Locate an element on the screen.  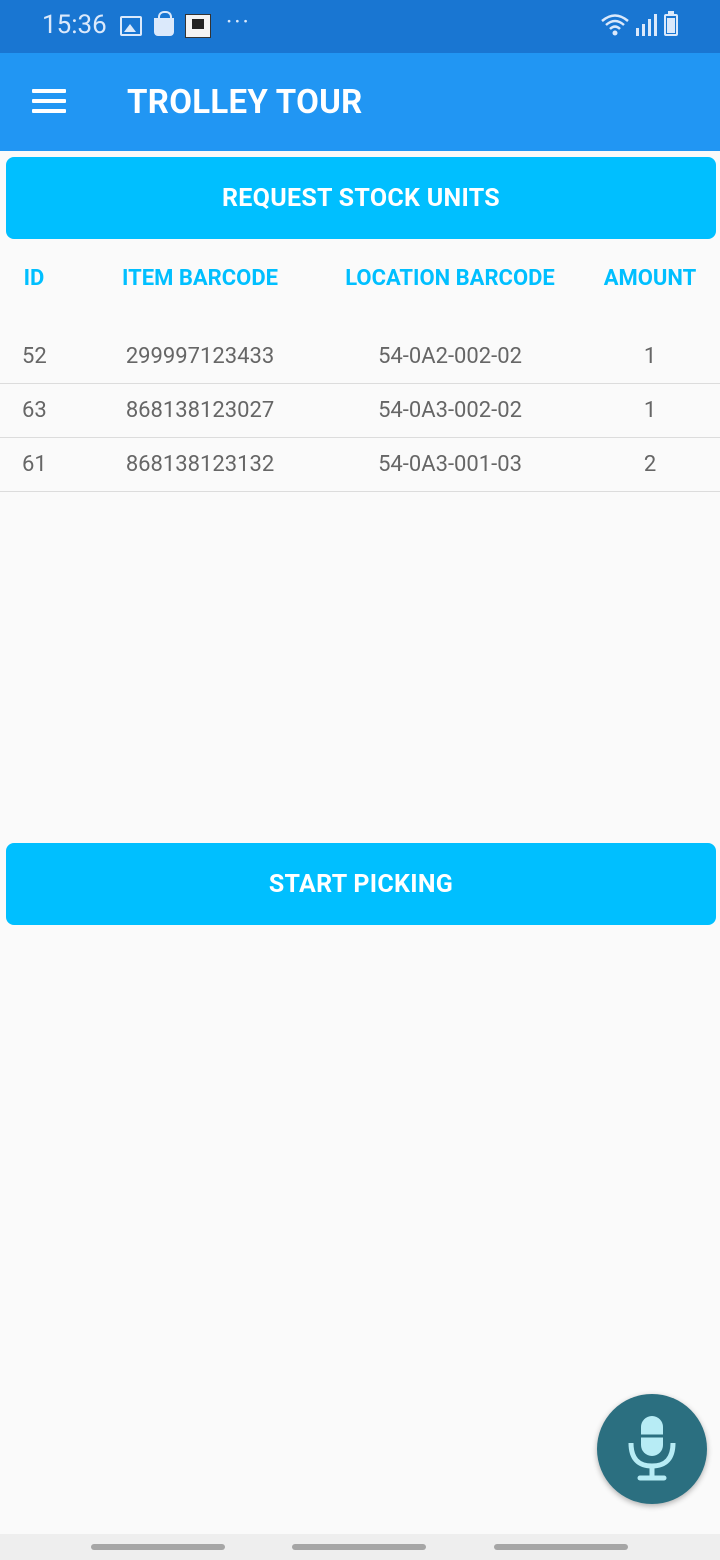
cell-item-barcode: 868138123027 is located at coordinates (200, 410).